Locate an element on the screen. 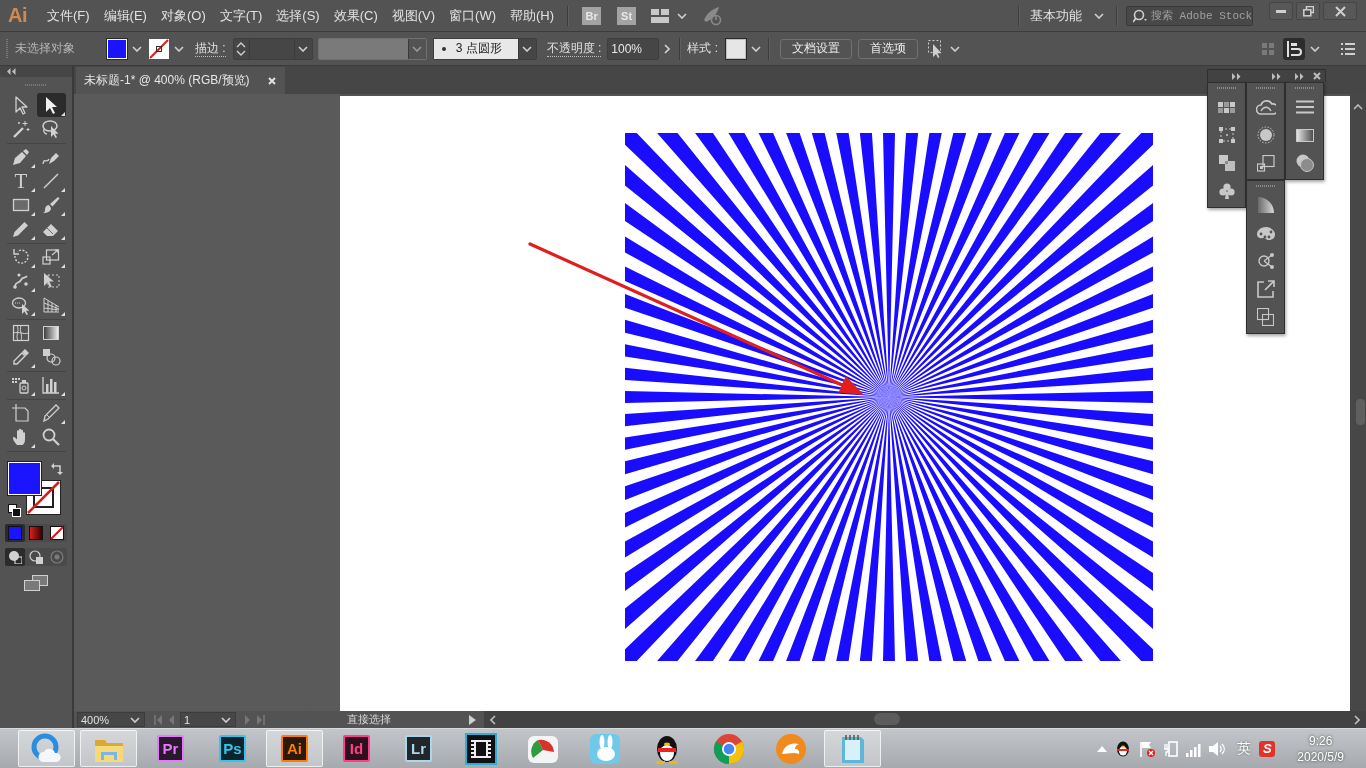 This screenshot has width=1366, height=768. three-lines-icon is located at coordinates (1304, 107).